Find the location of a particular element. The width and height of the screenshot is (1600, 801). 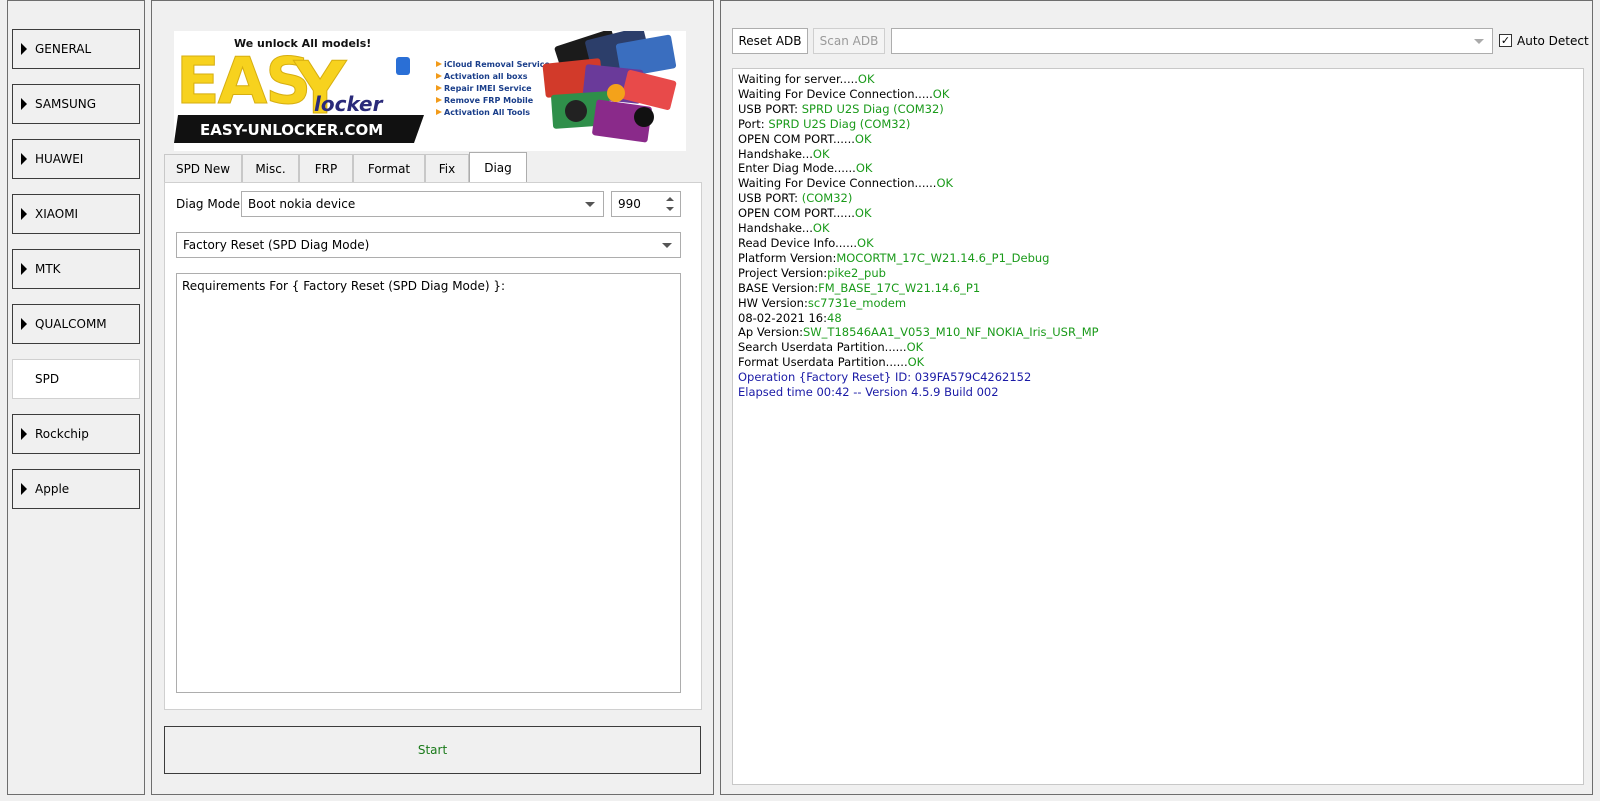

port-select is located at coordinates (1192, 41).